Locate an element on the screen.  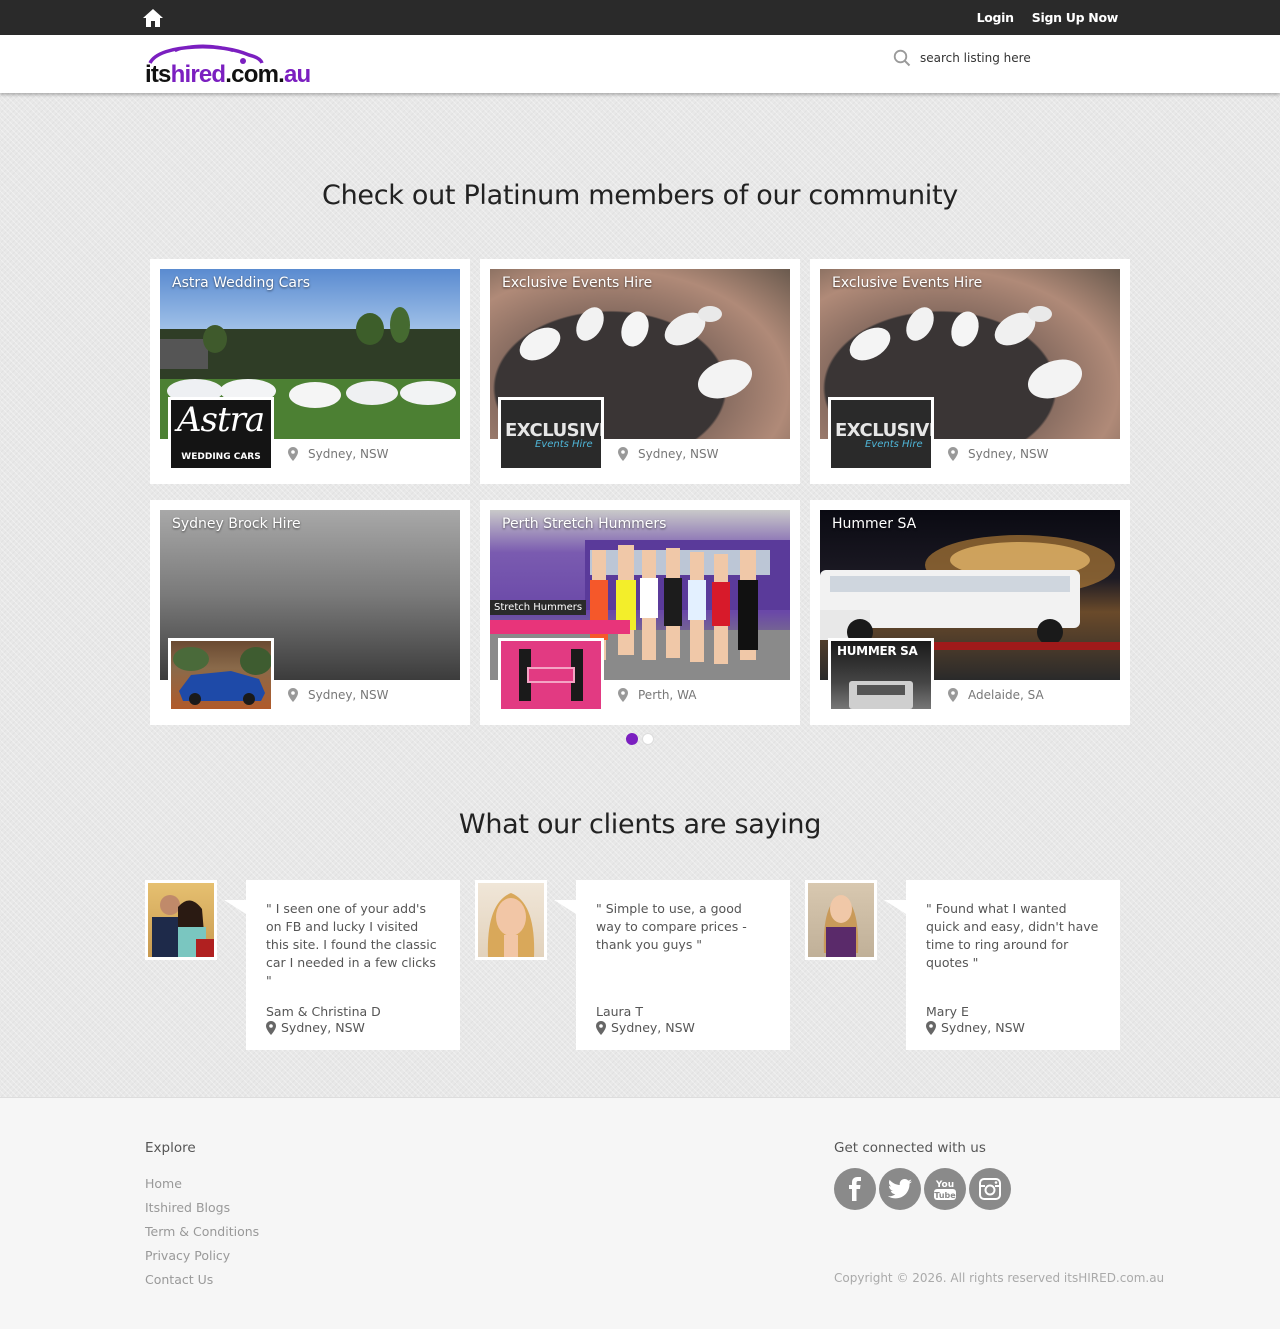
testimonial-author: Mary E is located at coordinates (947, 1011).